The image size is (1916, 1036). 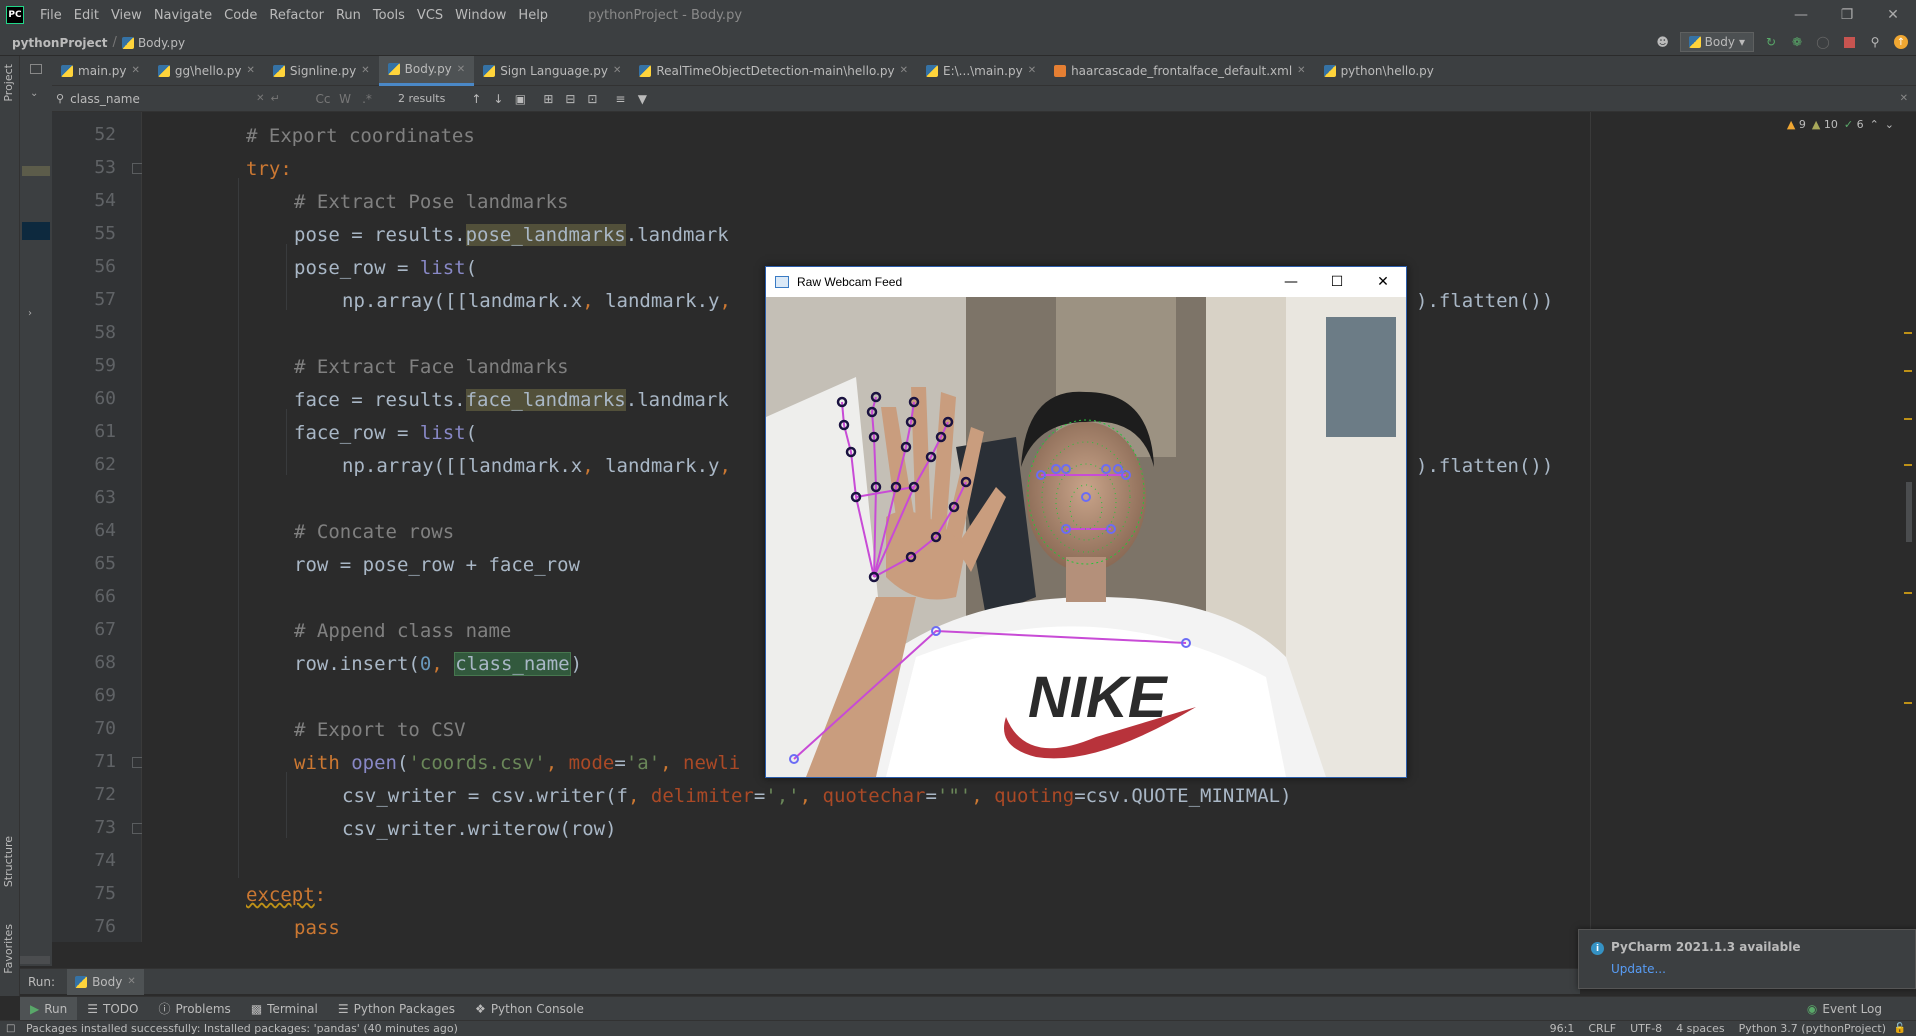 I want to click on menu-run: Run, so click(x=348, y=15).